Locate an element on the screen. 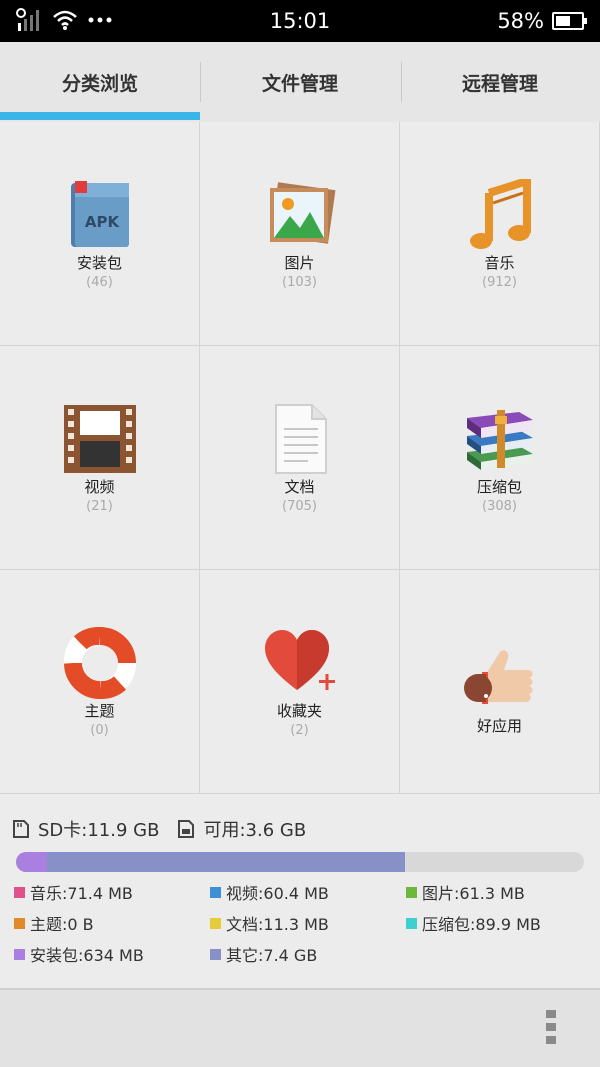  sd-card-label: SD卡:11.9 GB is located at coordinates (99, 830).